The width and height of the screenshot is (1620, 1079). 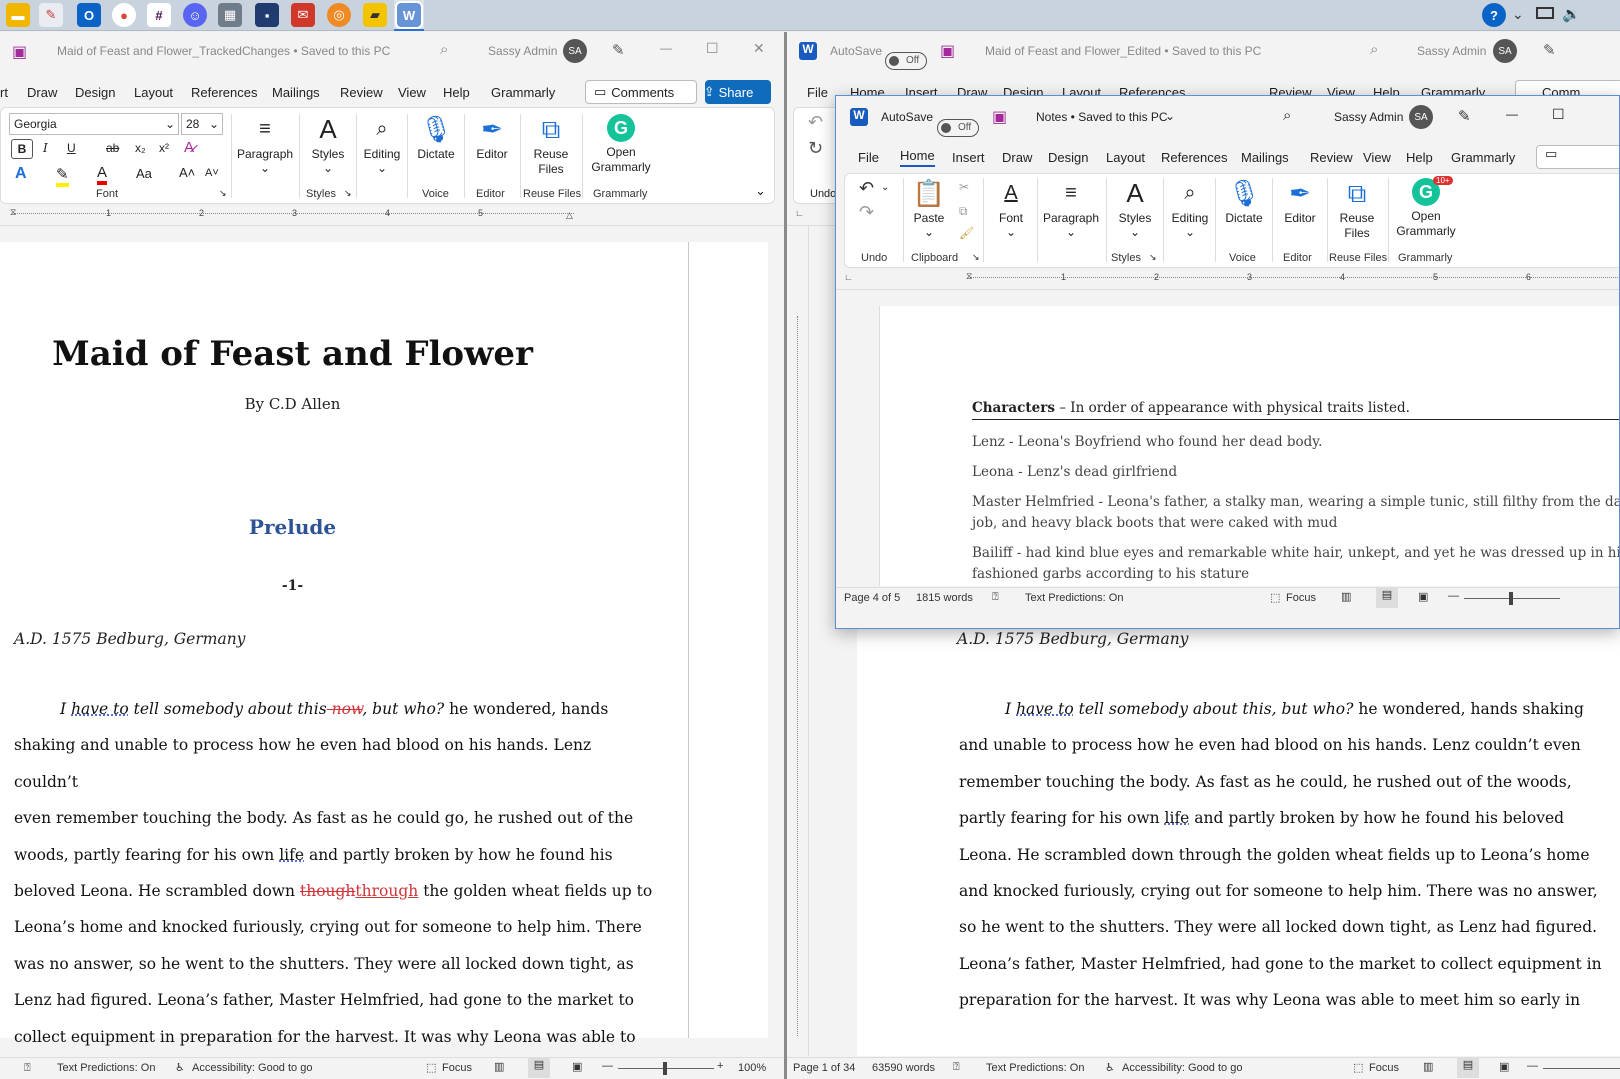 What do you see at coordinates (1125, 157) in the screenshot?
I see `menu-layout: Layout` at bounding box center [1125, 157].